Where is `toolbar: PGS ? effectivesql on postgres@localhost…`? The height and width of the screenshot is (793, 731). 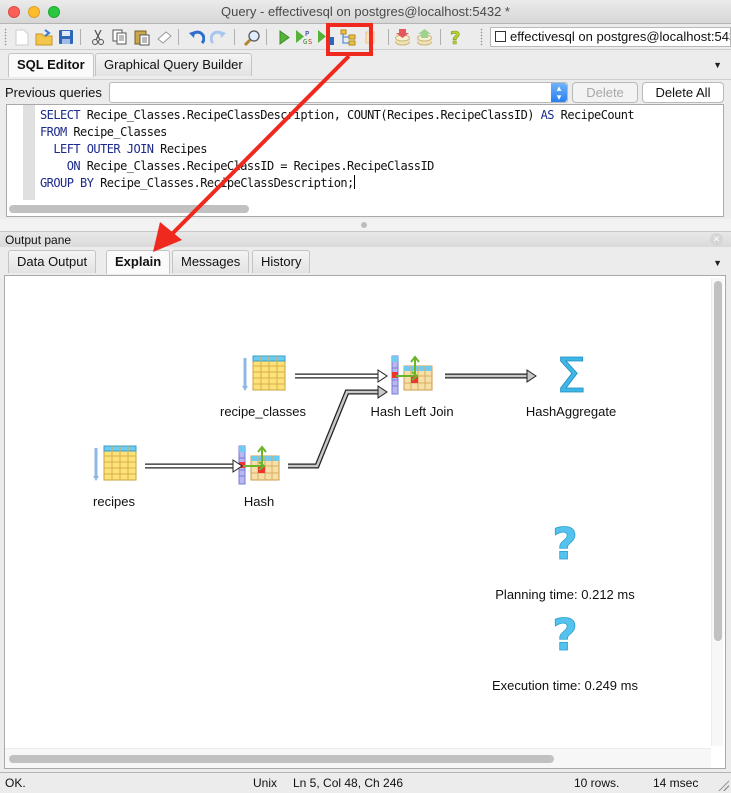
toolbar: PGS ? effectivesql on postgres@localhost… is located at coordinates (365, 37).